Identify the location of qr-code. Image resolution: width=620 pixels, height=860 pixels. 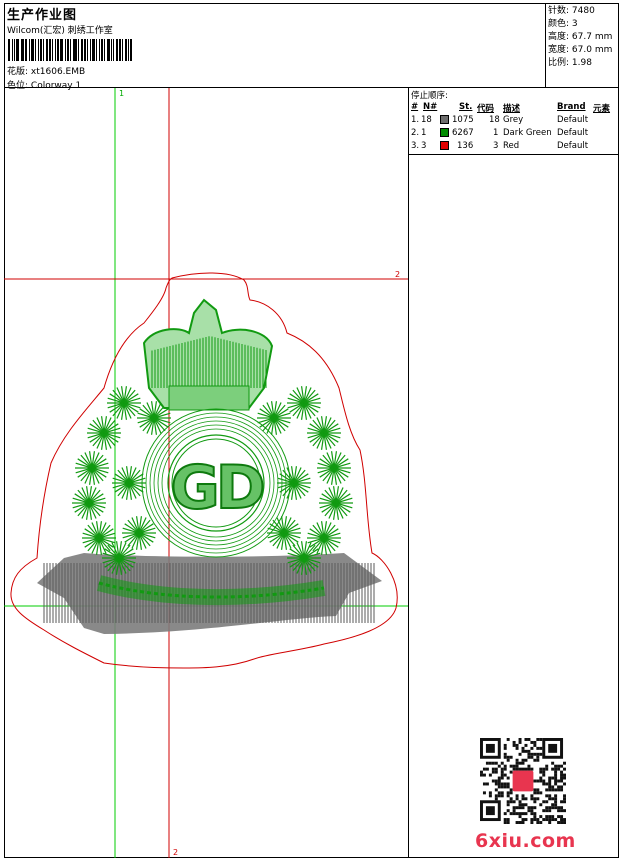
(523, 781).